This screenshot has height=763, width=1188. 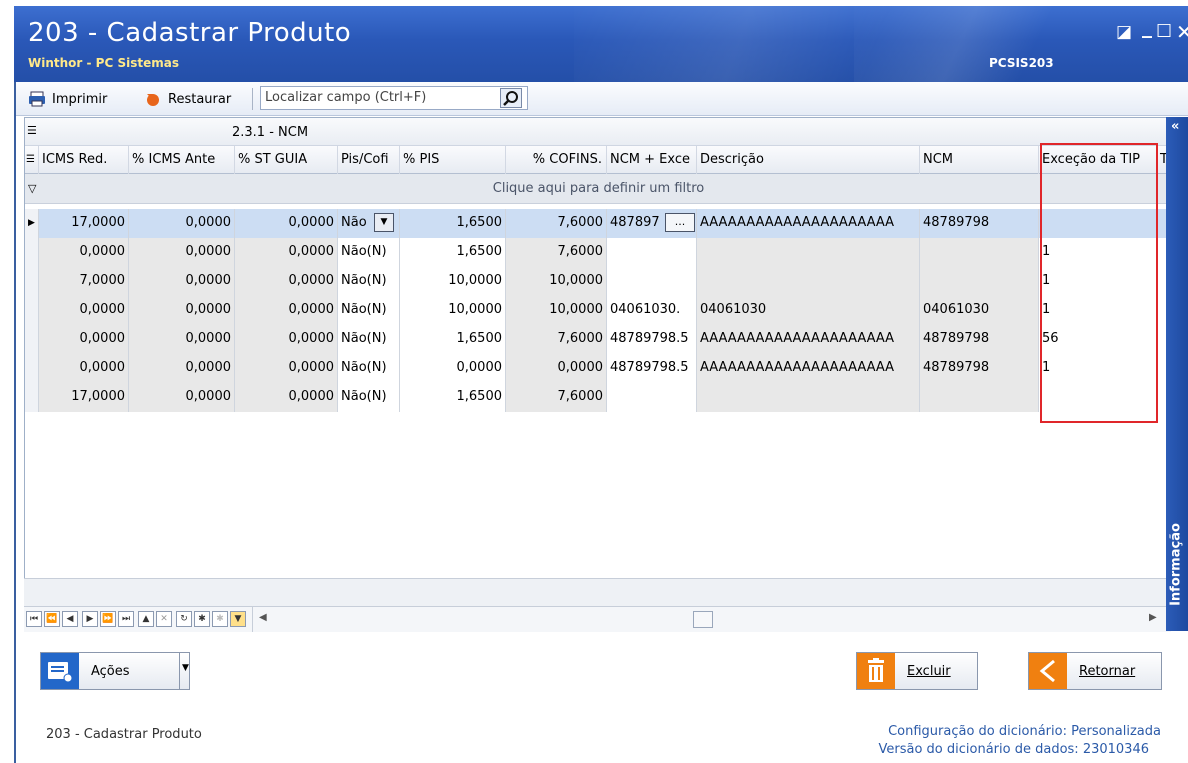 I want to click on cell-icms-red: 17,0000, so click(x=84, y=223).